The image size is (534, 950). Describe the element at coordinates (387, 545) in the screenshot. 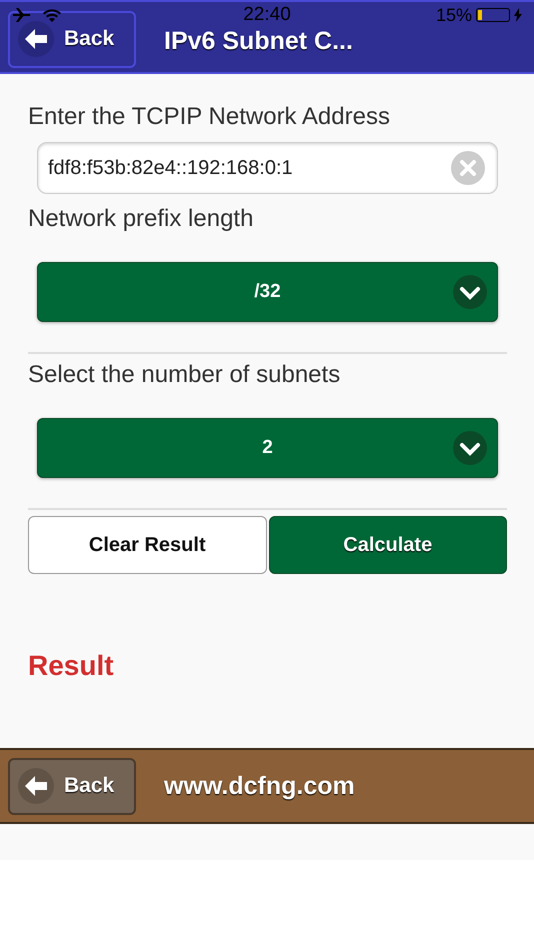

I see `calculate-button: Calculate` at that location.